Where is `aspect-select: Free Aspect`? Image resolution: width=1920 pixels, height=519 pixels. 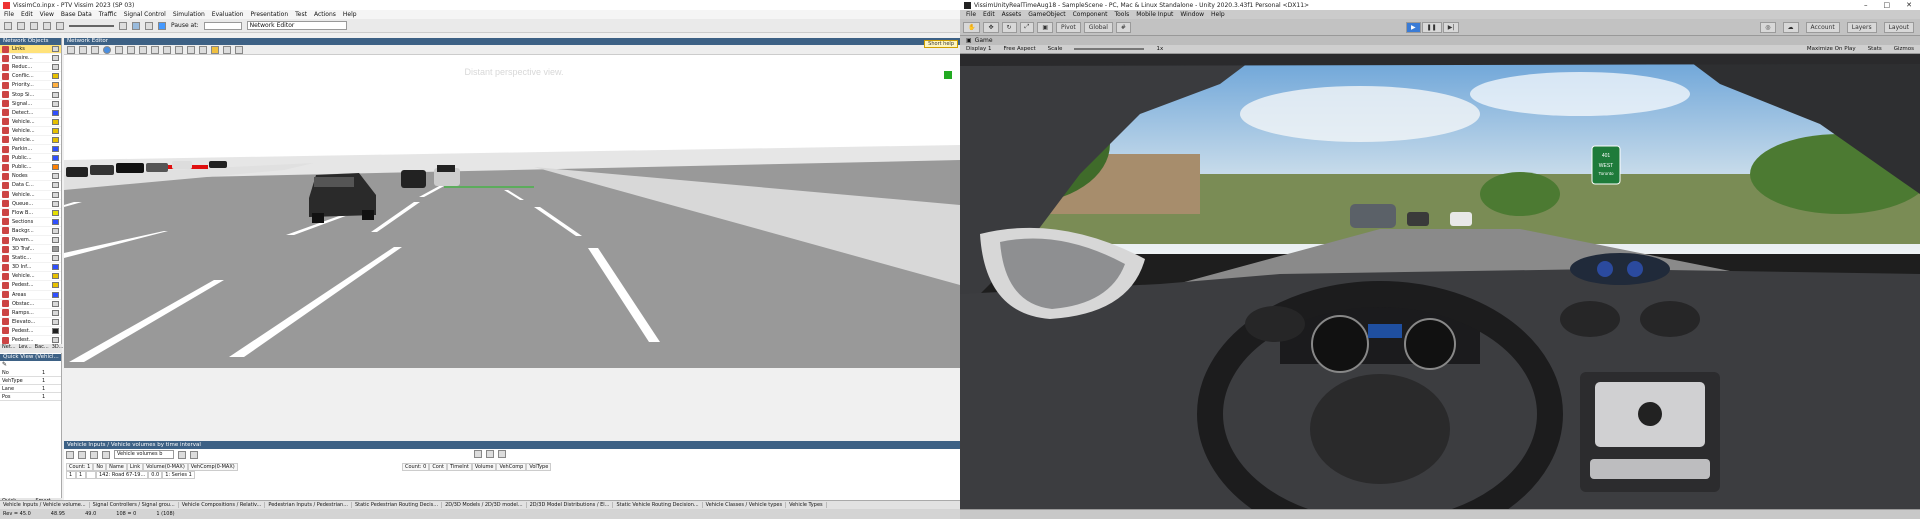 aspect-select: Free Aspect is located at coordinates (1020, 49).